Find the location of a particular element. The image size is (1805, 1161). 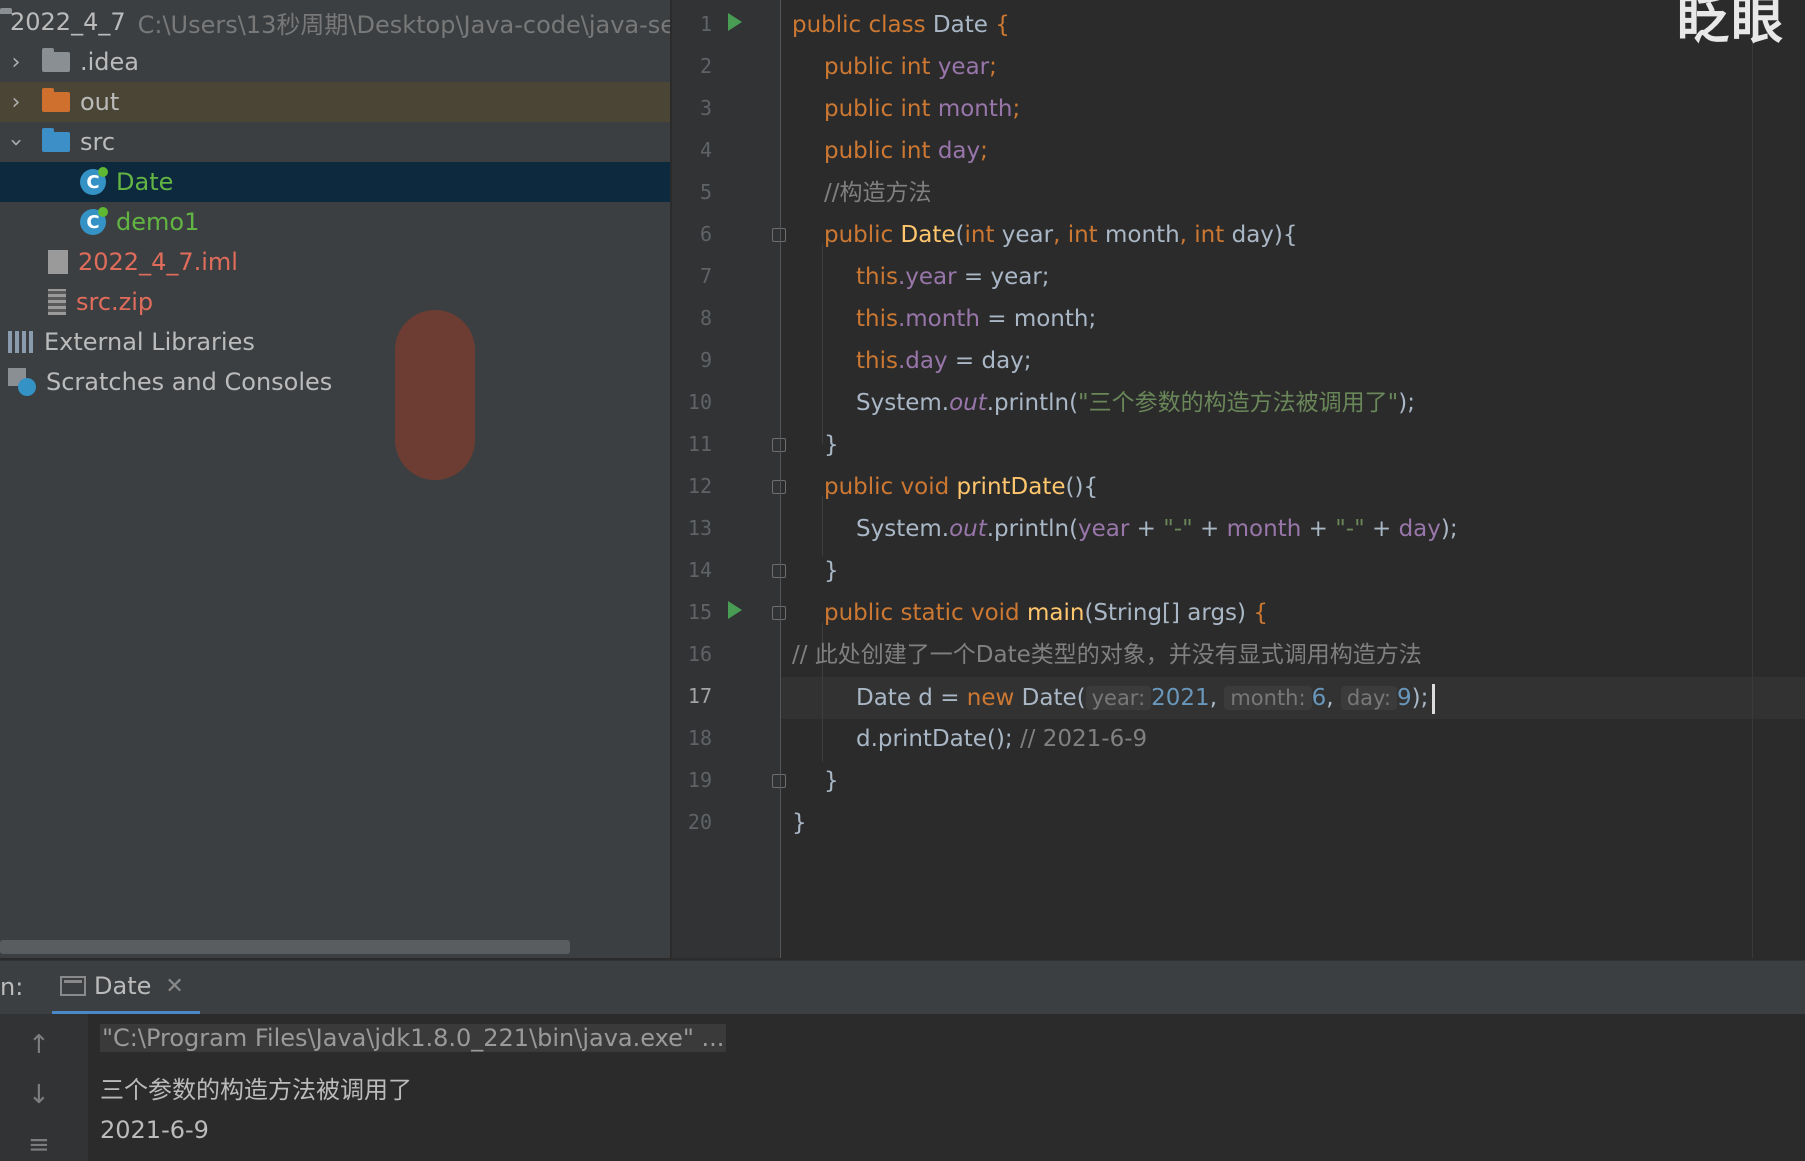

token: this is located at coordinates (877, 361).